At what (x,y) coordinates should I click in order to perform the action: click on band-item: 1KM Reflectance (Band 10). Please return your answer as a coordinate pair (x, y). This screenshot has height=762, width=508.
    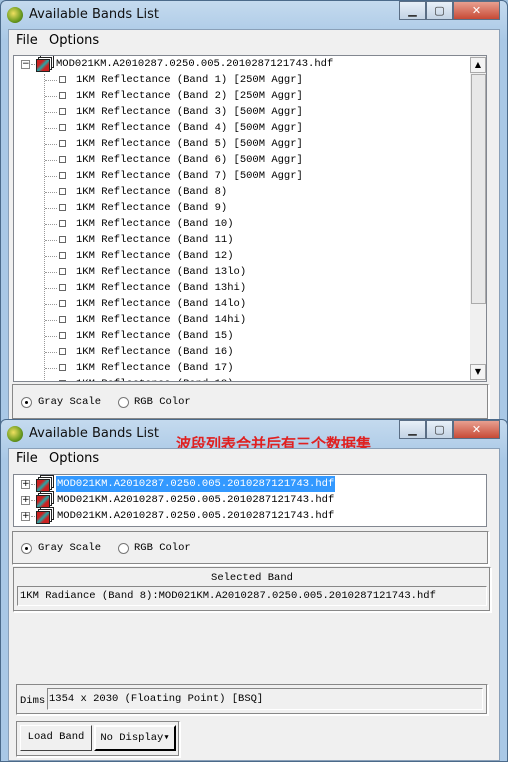
    Looking at the image, I should click on (241, 224).